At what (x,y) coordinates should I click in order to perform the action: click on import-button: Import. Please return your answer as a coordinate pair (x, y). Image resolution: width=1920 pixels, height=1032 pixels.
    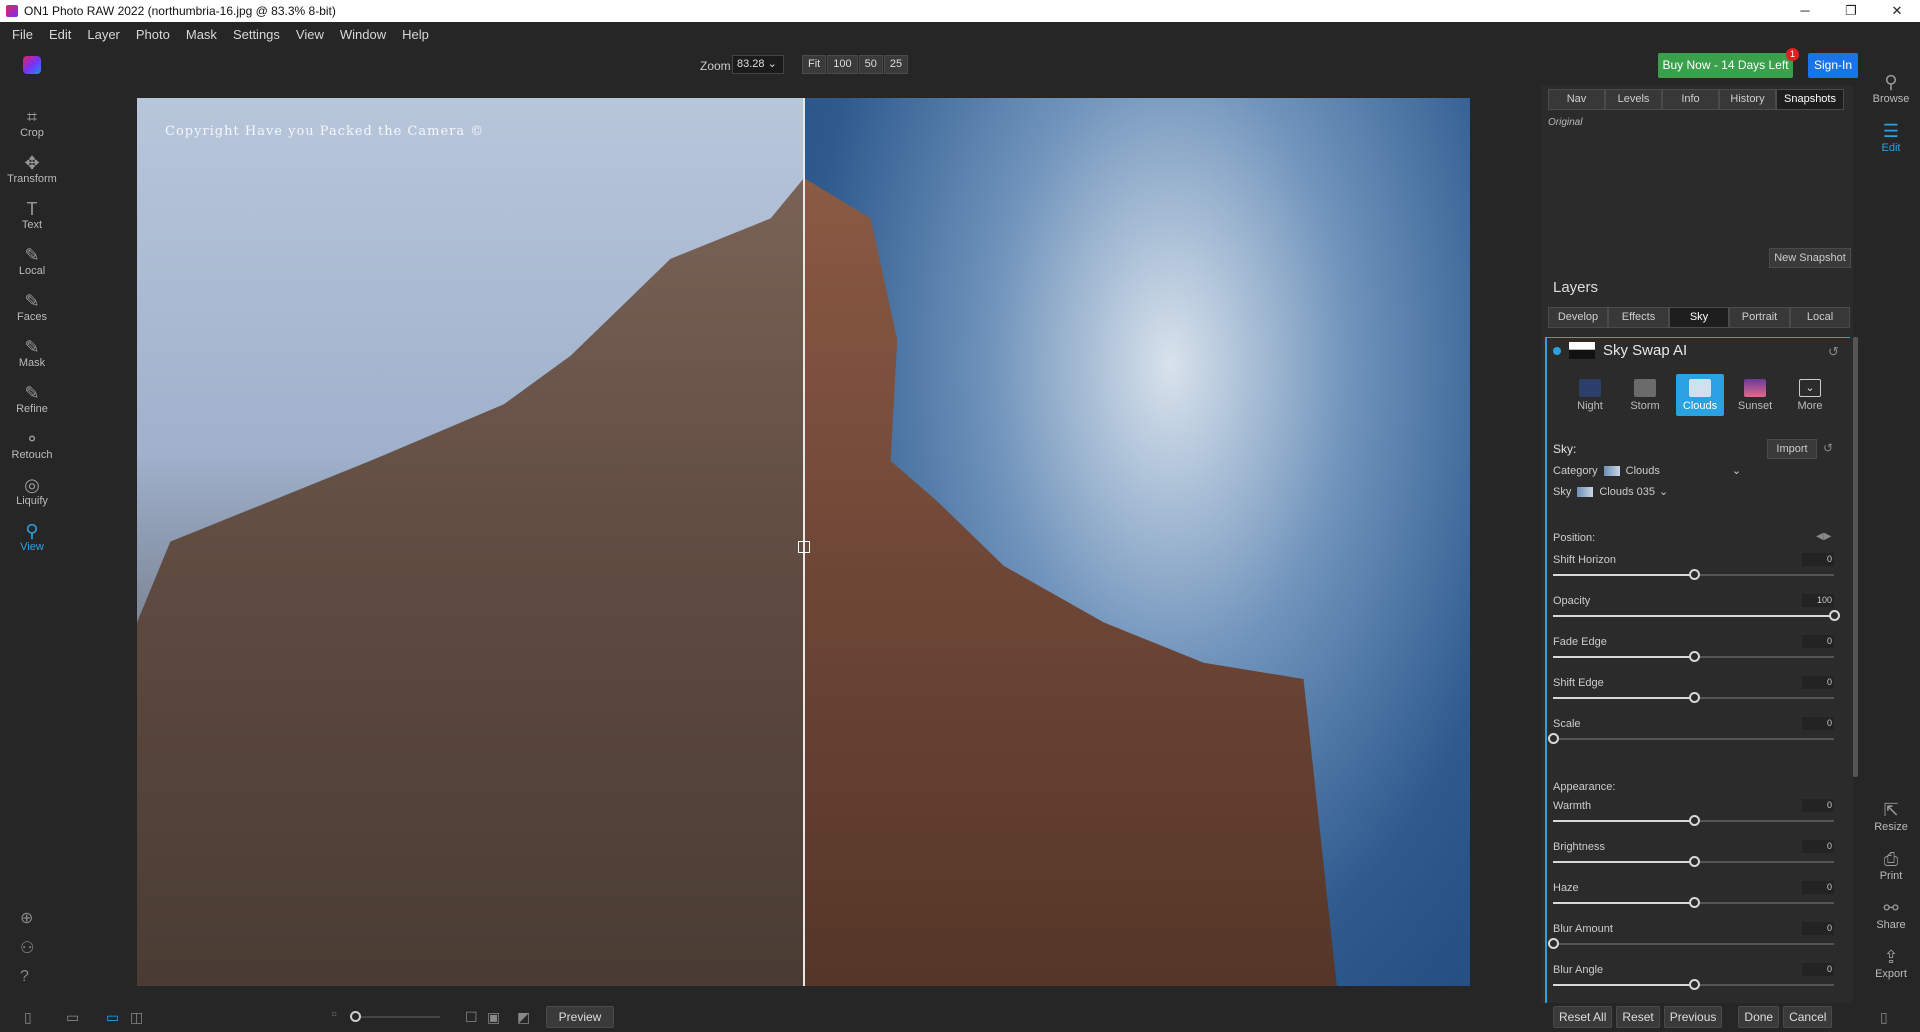
    Looking at the image, I should click on (1792, 449).